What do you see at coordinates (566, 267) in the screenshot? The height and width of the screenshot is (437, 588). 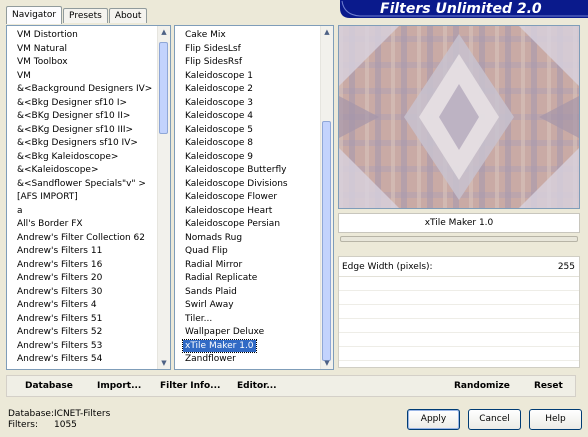 I see `param-value: 255` at bounding box center [566, 267].